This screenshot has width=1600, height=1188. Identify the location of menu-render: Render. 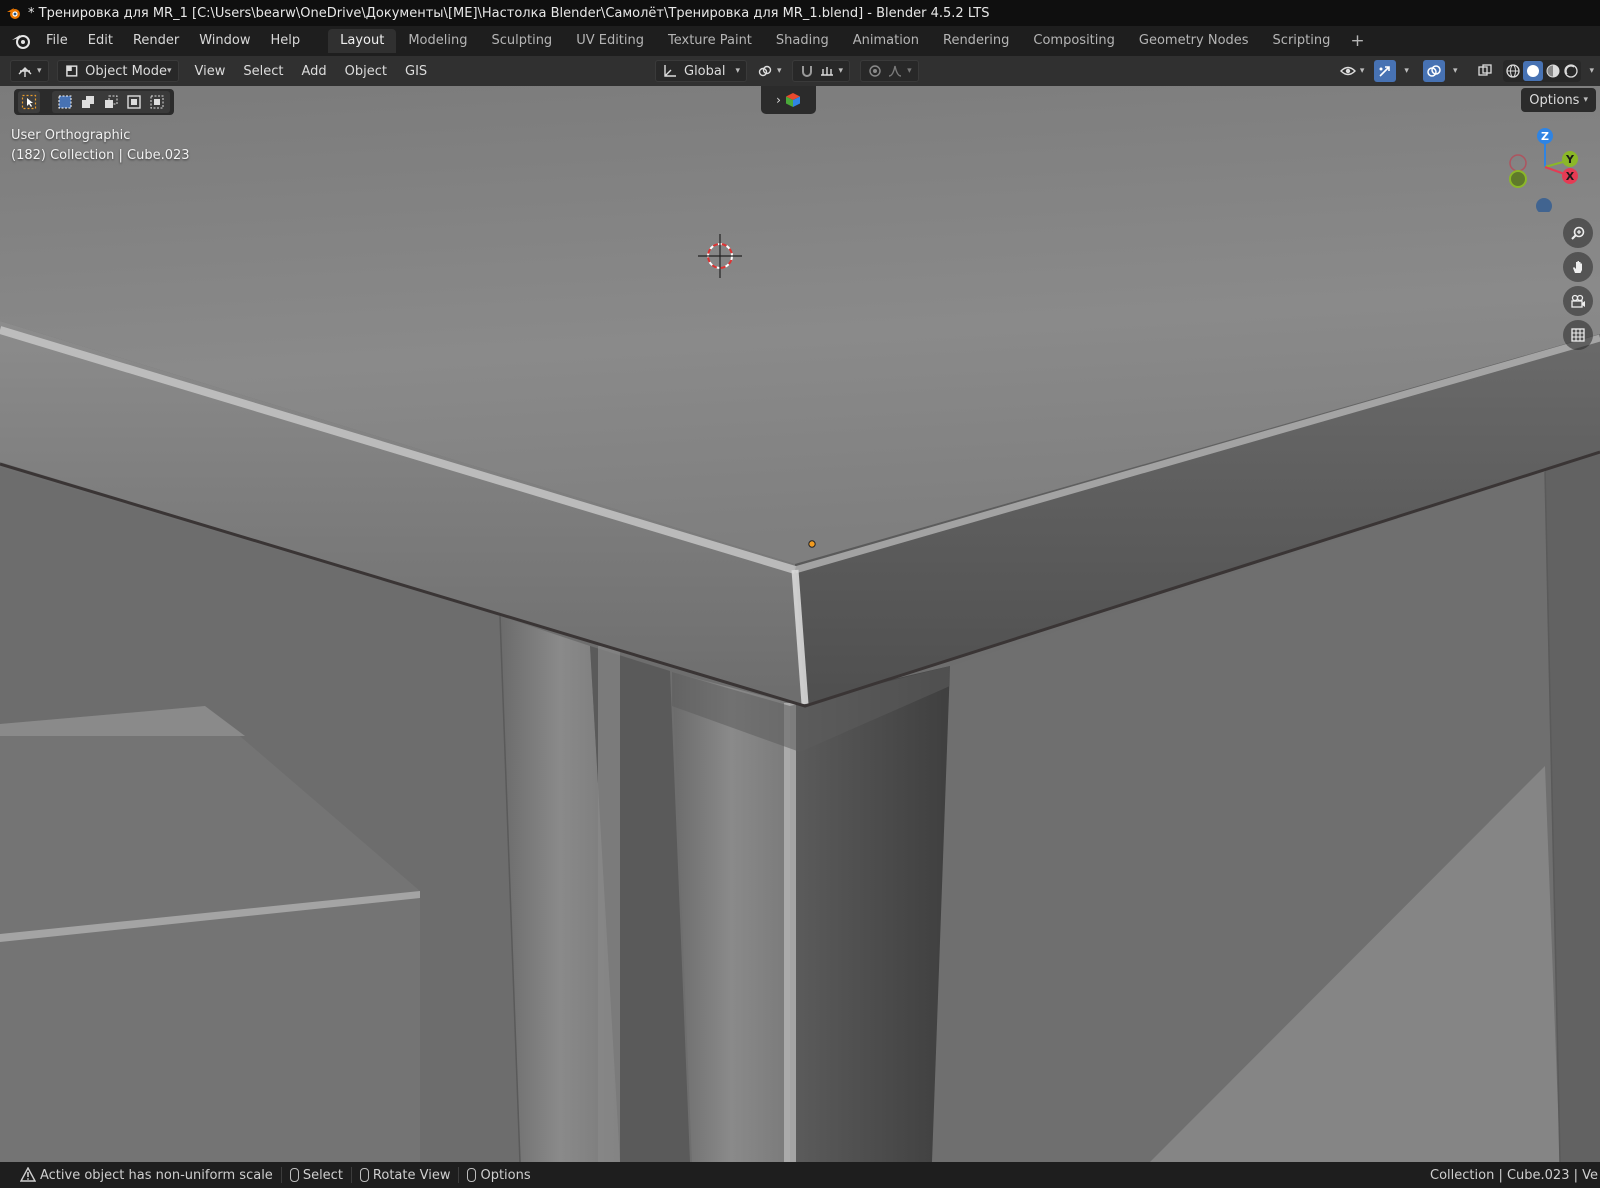
(156, 41).